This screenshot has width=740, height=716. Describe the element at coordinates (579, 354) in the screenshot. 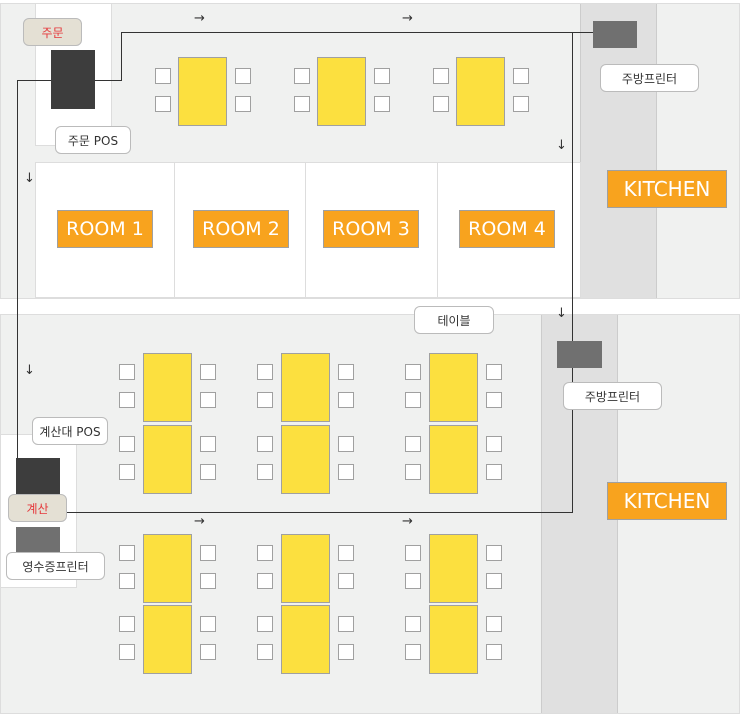

I see `kitchen-printer-bottom-device` at that location.